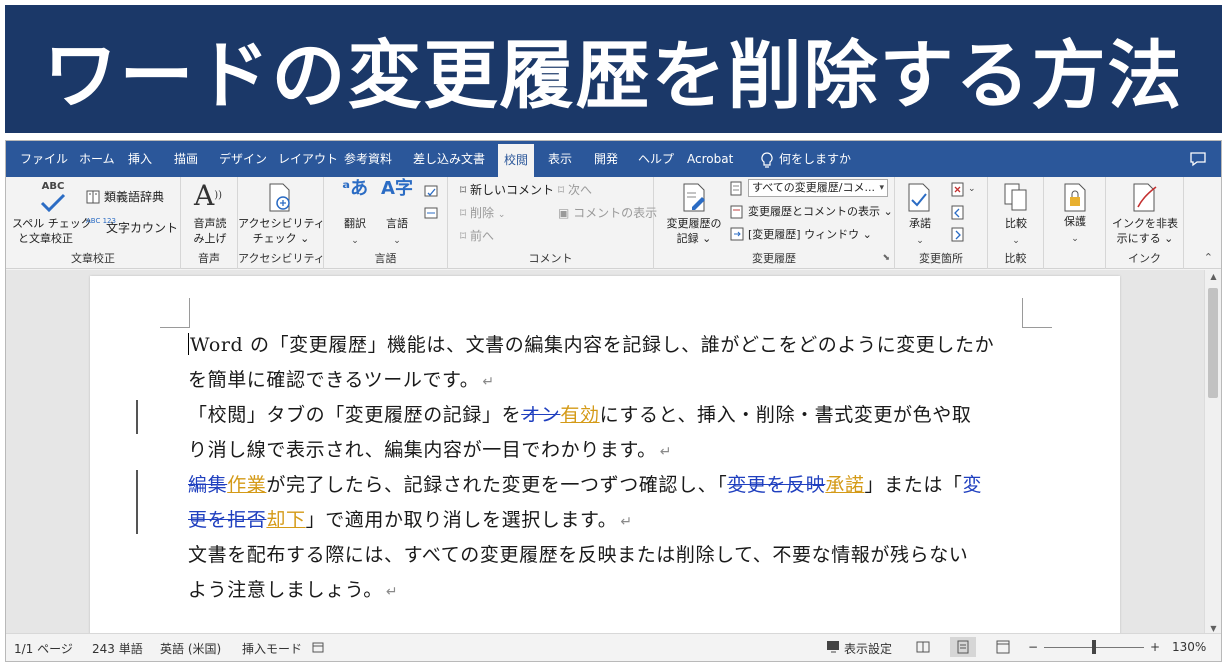 This screenshot has width=1227, height=666. I want to click on deletion-mark: 更を拒否, so click(227, 520).